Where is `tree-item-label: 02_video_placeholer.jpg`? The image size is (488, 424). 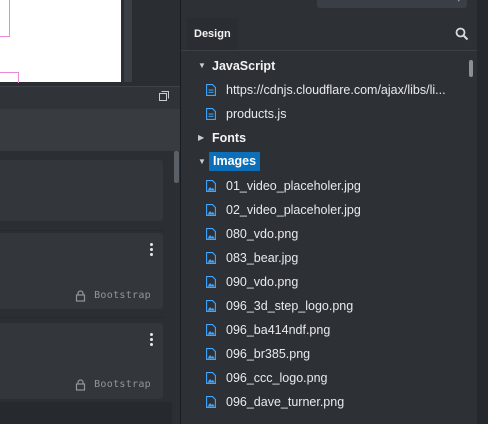 tree-item-label: 02_video_placeholer.jpg is located at coordinates (293, 210).